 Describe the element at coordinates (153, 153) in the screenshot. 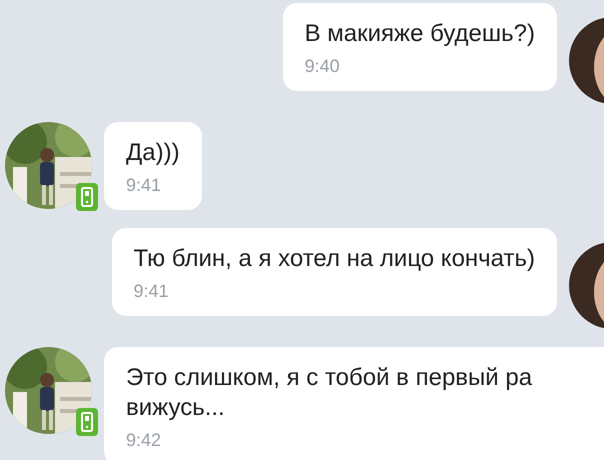

I see `message-text: Да)))` at that location.